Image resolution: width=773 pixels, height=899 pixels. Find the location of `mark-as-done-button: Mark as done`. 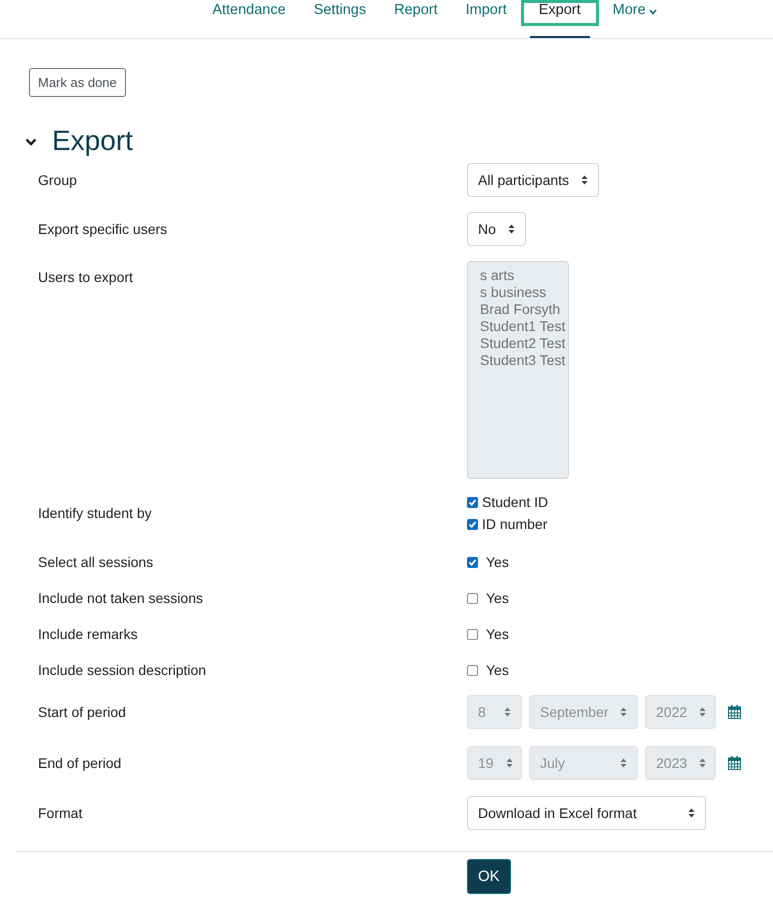

mark-as-done-button: Mark as done is located at coordinates (77, 82).